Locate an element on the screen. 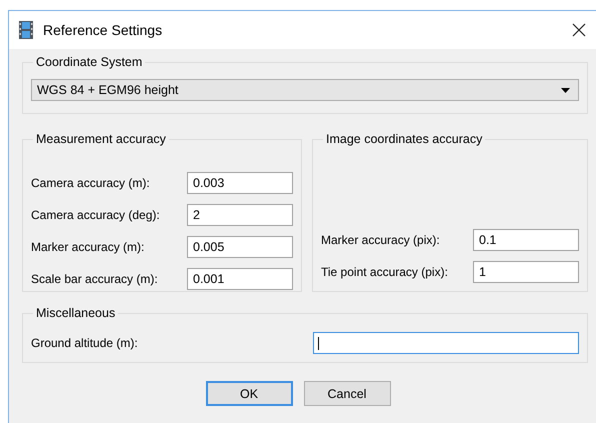  window-title: Reference Settings is located at coordinates (103, 30).